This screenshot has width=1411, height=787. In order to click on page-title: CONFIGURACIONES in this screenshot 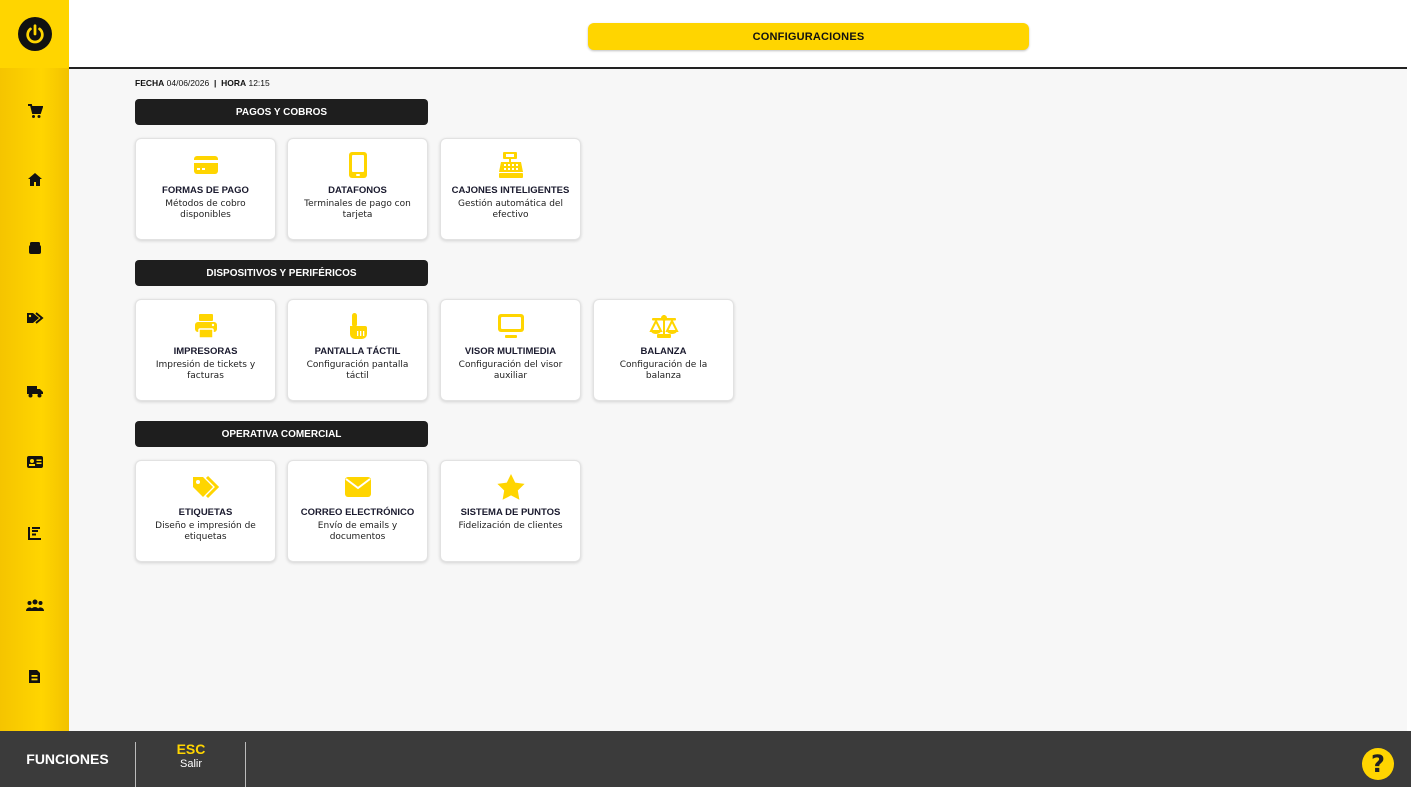, I will do `click(808, 36)`.